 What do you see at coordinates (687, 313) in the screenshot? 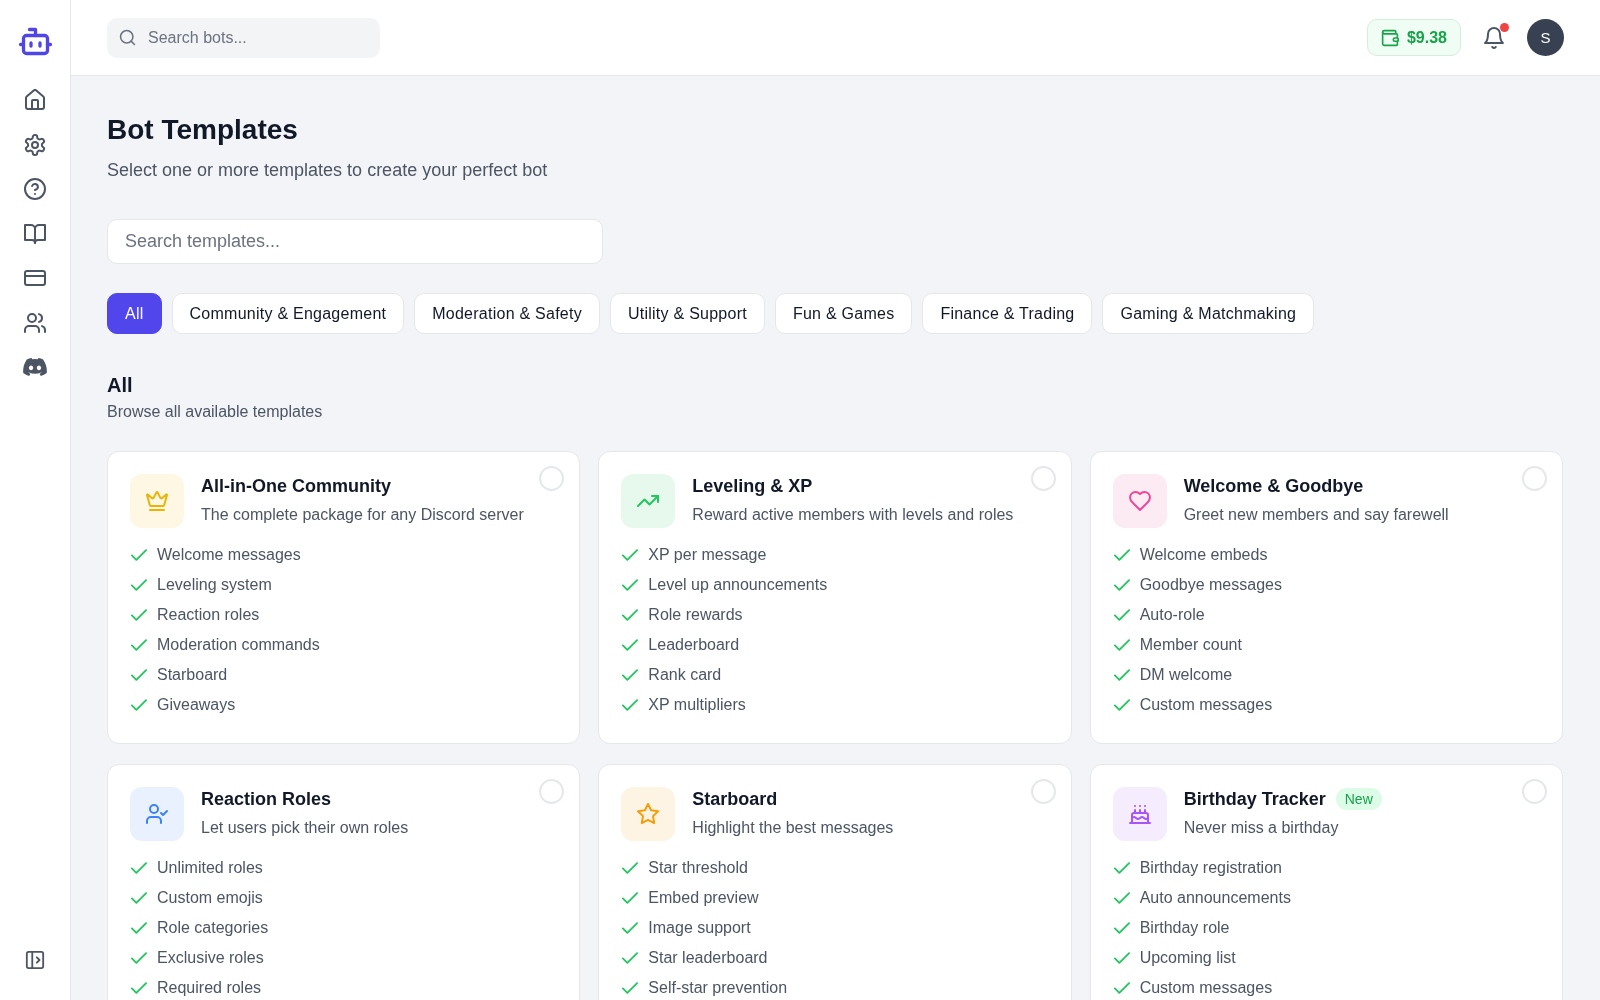
I see `filter-tab: Utility & Support` at bounding box center [687, 313].